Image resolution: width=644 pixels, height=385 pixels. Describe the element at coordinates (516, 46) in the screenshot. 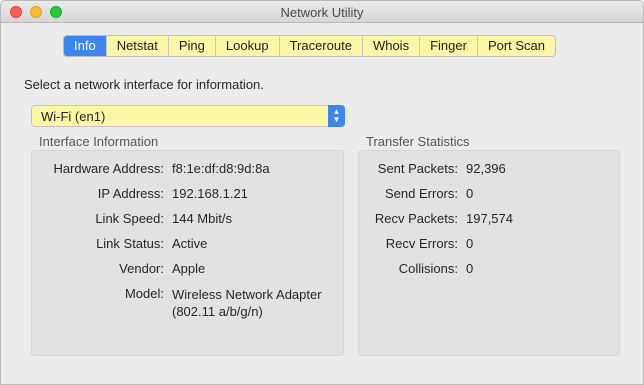

I see `tab-port-scan: Port Scan` at that location.